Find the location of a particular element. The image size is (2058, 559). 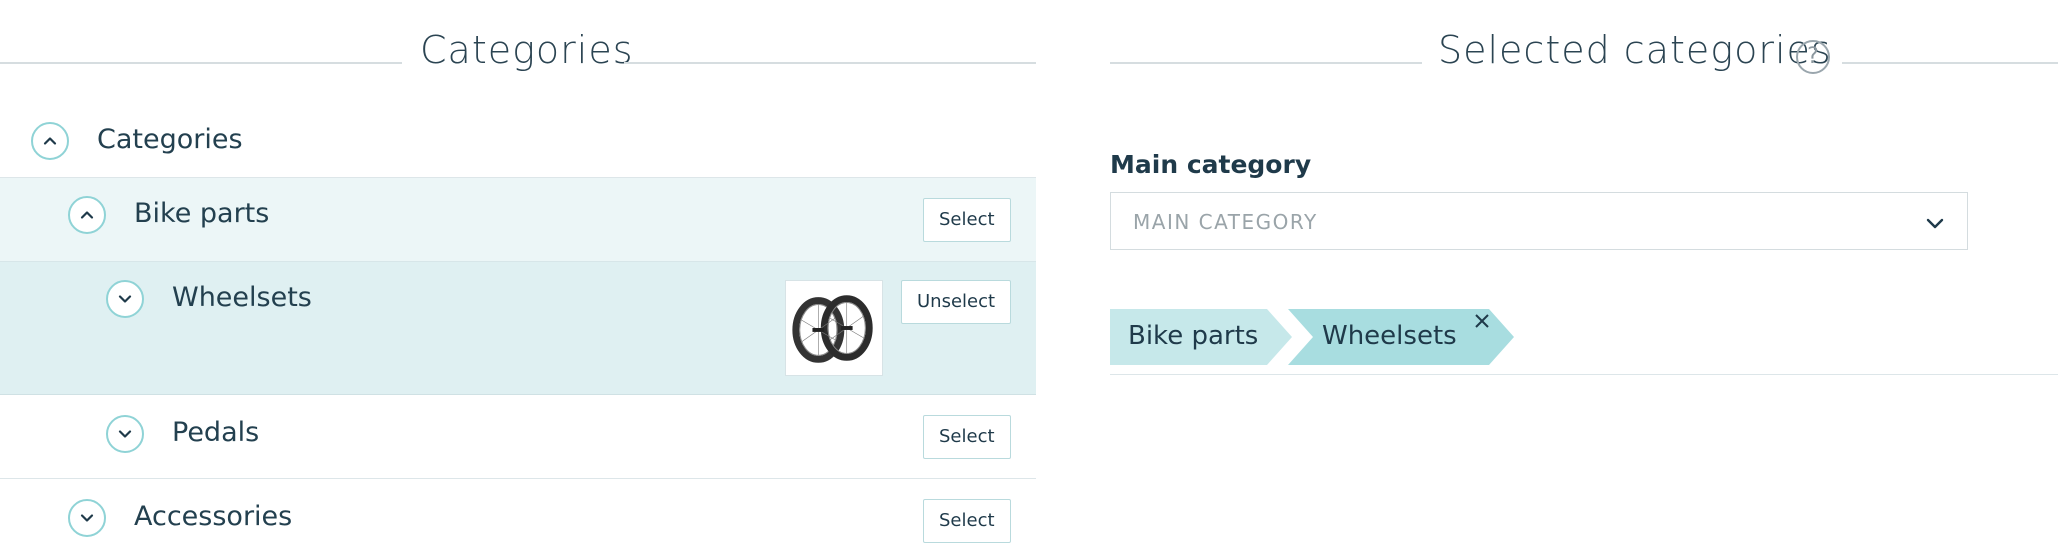

breadcrumb-item-bike-parts: Bike parts is located at coordinates (1201, 337).